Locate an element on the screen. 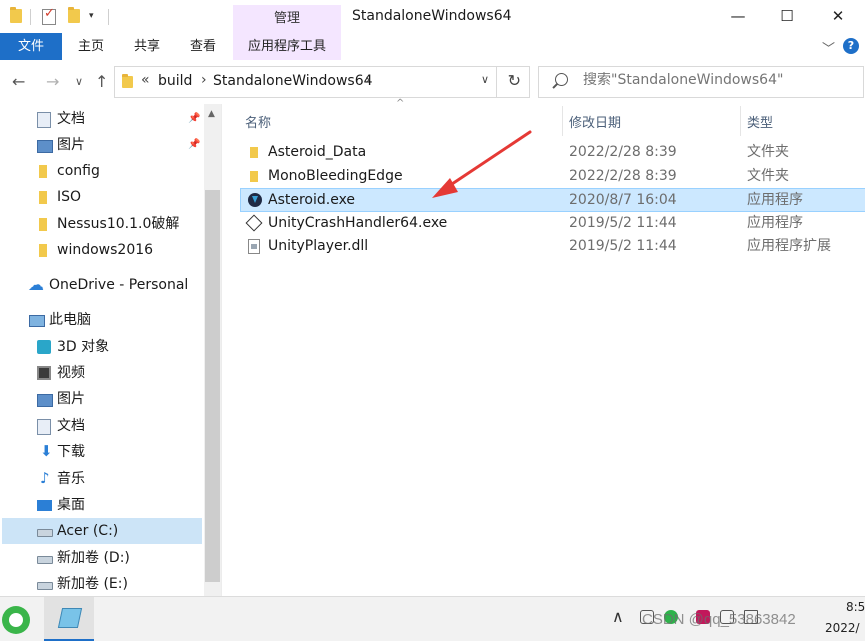 The height and width of the screenshot is (641, 865). sidebar-item-this-pc: 此电脑 is located at coordinates (102, 320).